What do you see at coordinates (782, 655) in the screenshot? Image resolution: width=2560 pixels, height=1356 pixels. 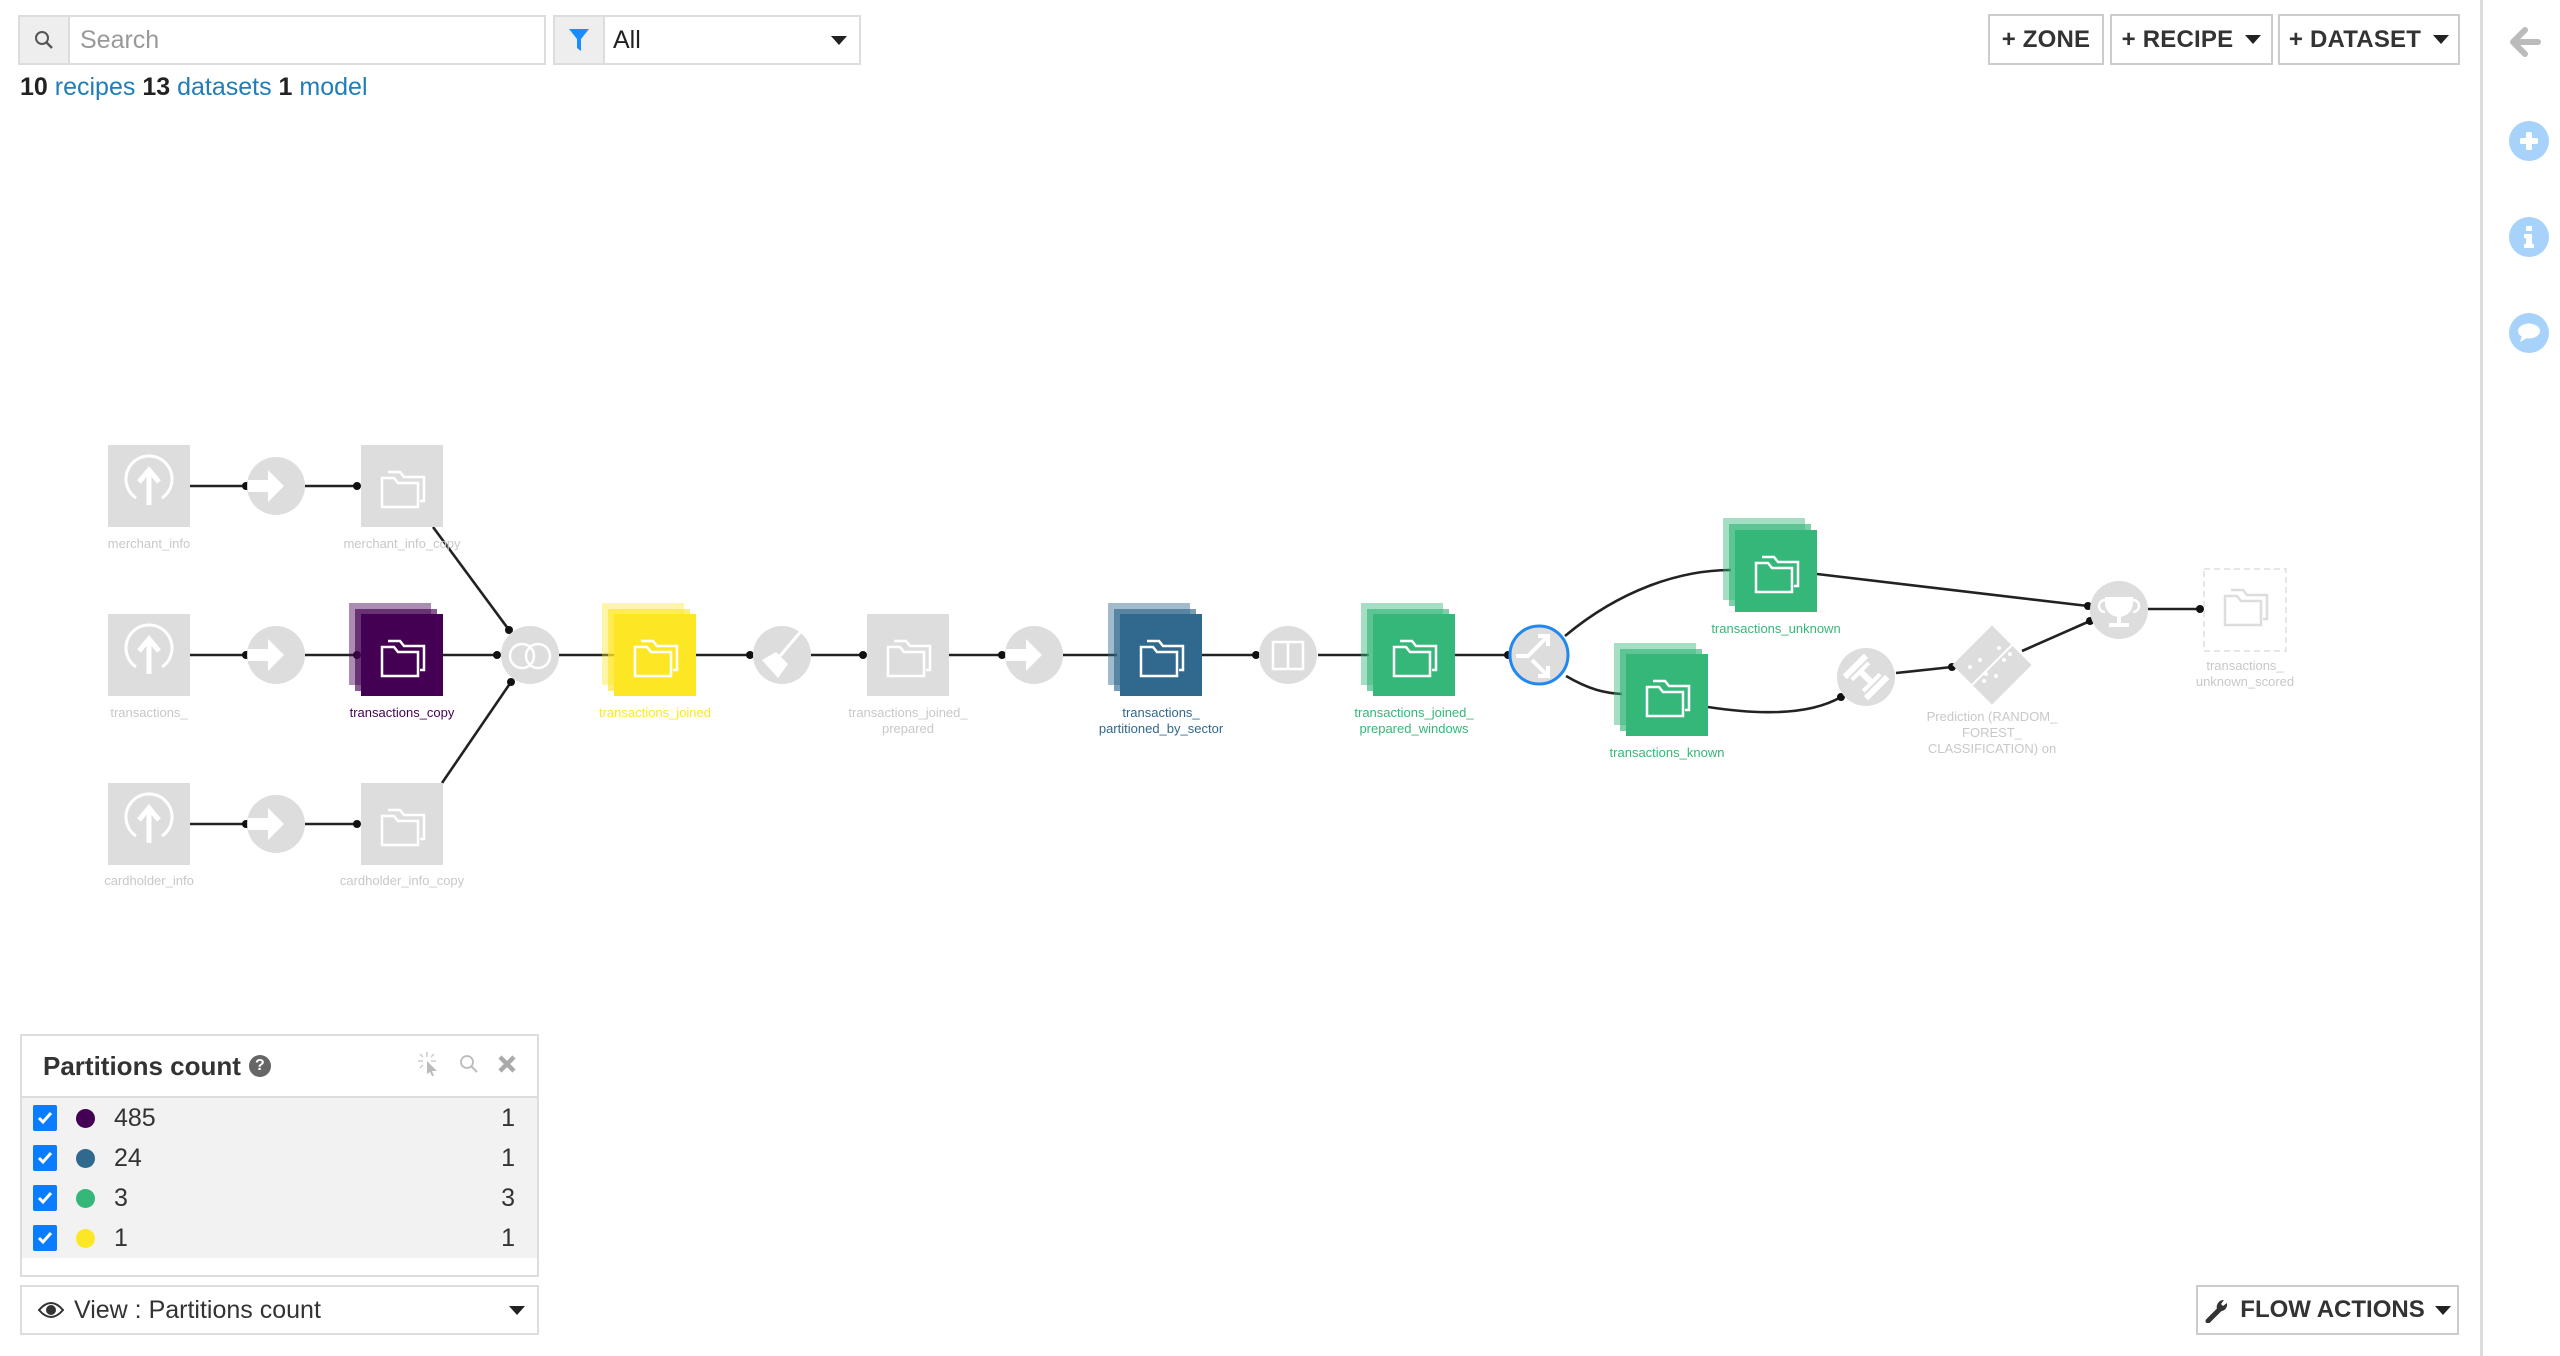 I see `recipe-prepare` at bounding box center [782, 655].